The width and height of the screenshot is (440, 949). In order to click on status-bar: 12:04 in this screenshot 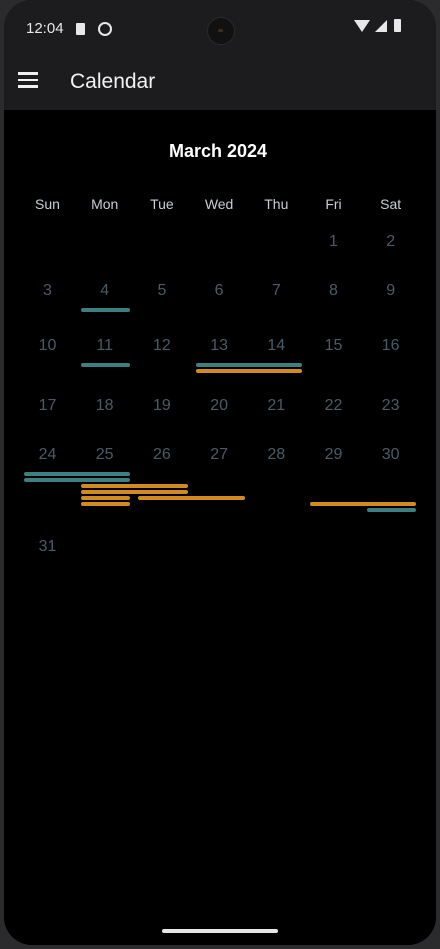, I will do `click(220, 28)`.